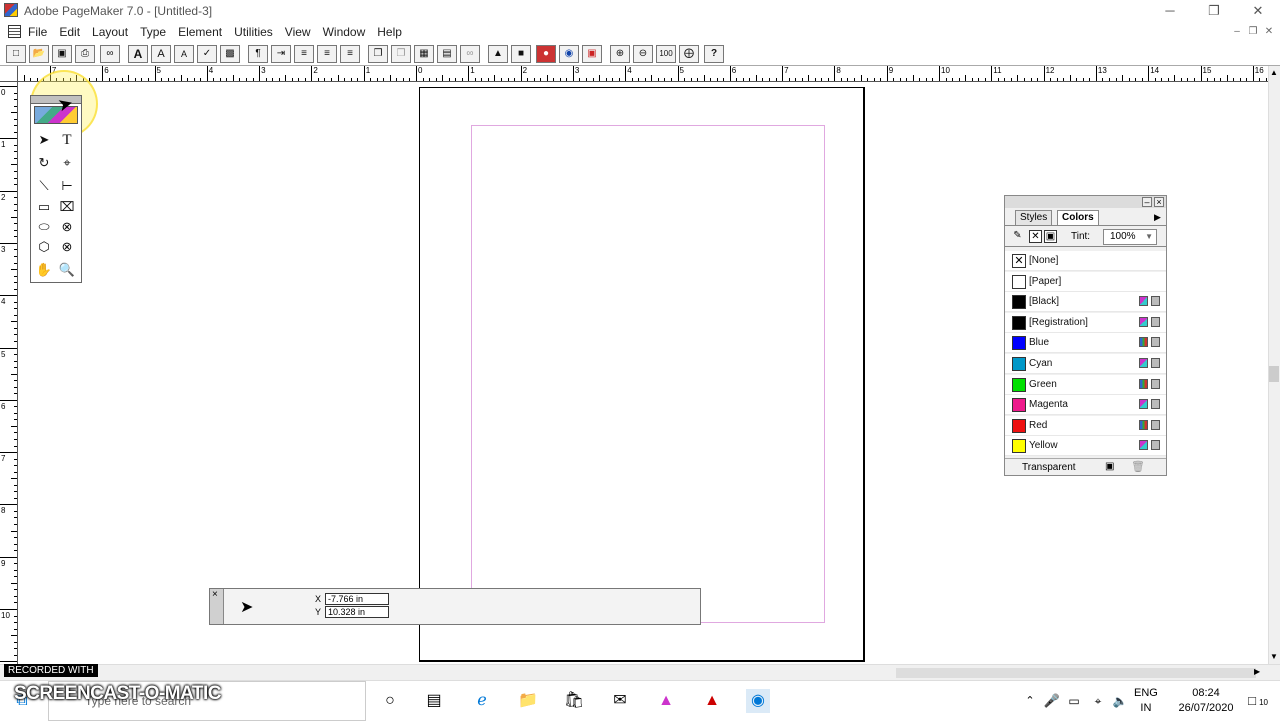 The width and height of the screenshot is (1280, 721). I want to click on polygon-frame-tool-icon: ⊗, so click(67, 247).